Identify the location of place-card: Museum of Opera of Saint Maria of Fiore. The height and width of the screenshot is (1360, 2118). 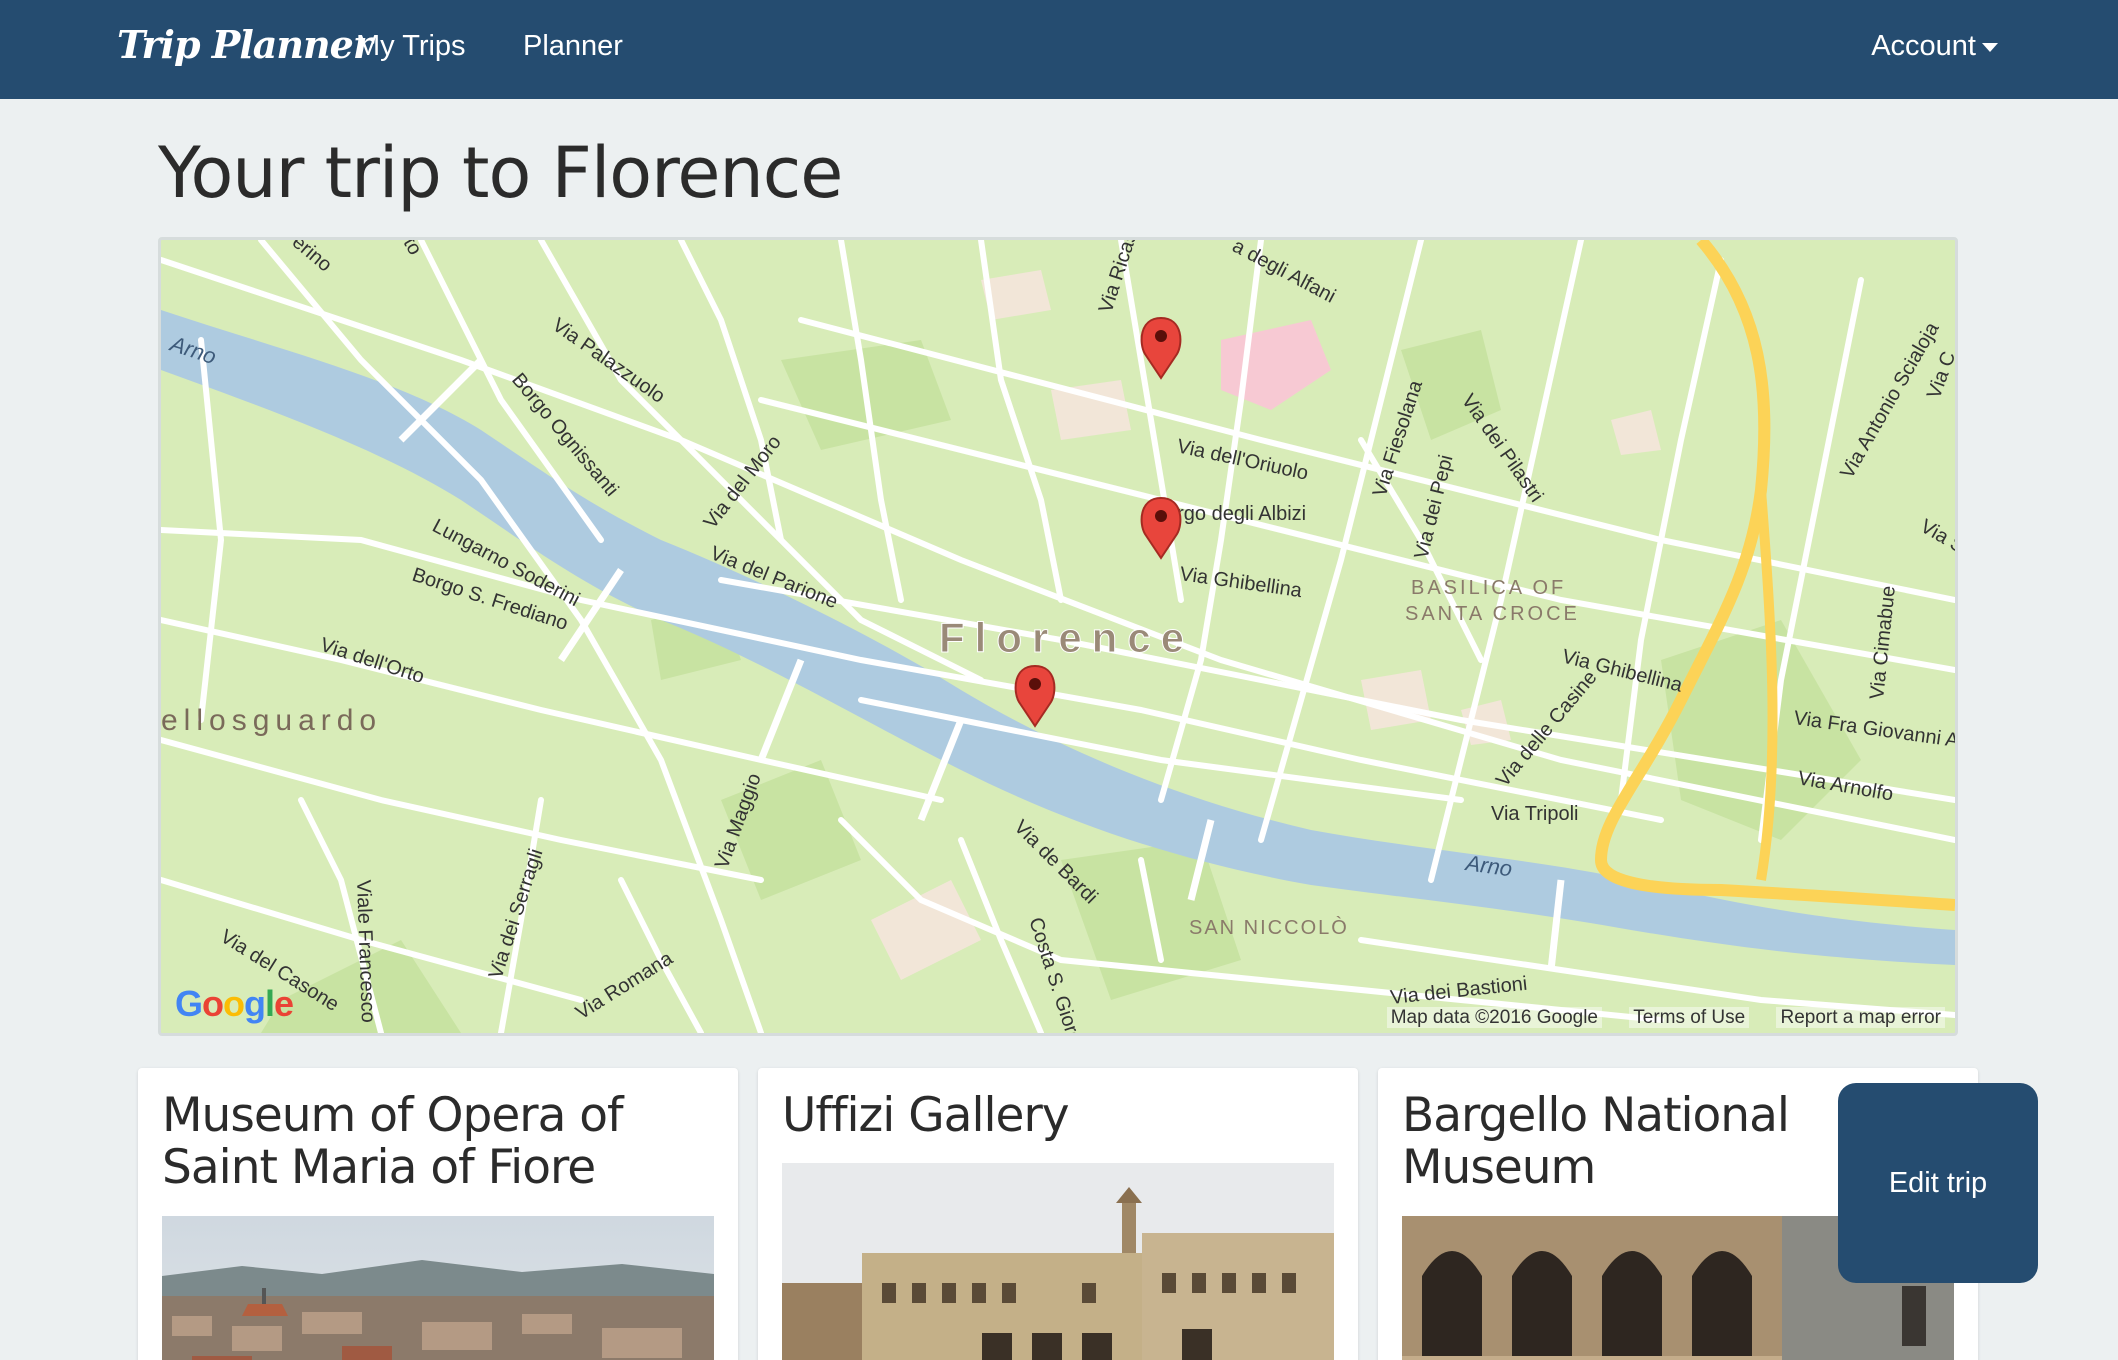
(438, 1214).